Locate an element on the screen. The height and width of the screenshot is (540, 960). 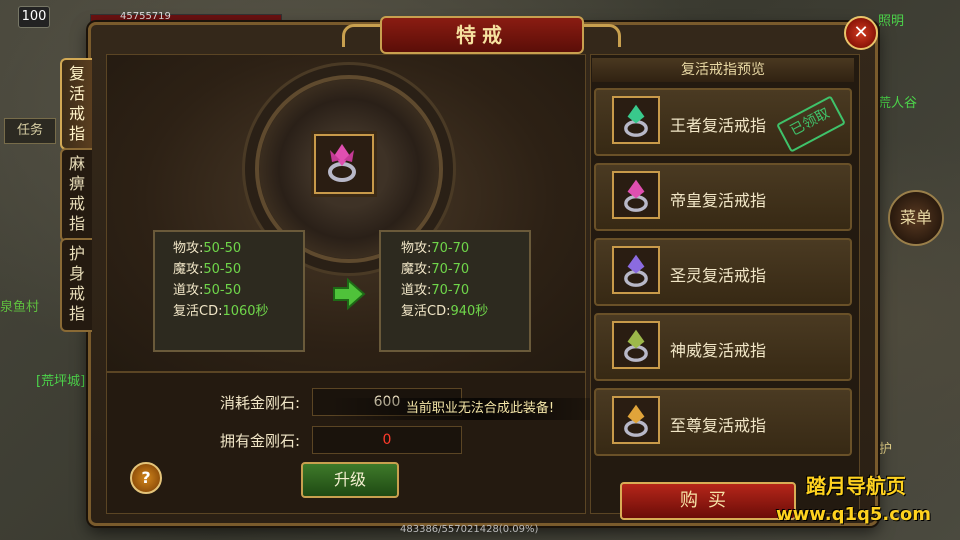
next-stats: 物攻:70-70 魔攻:70-70 道攻:70-70 复活CD:940秒 is located at coordinates (455, 291).